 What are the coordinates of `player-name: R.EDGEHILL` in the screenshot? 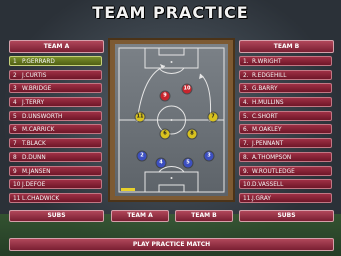 It's located at (269, 75).